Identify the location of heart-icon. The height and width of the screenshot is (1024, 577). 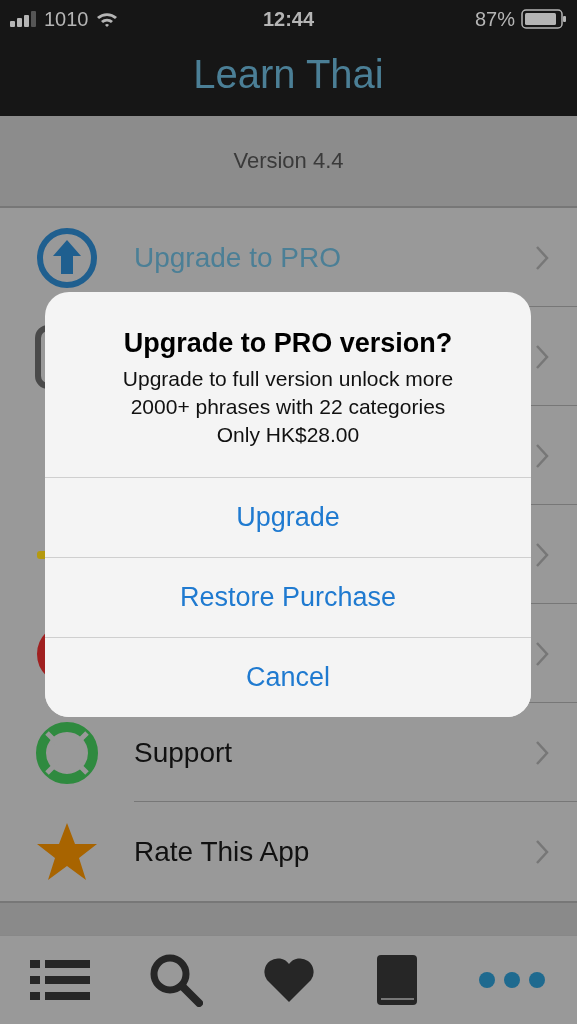
(289, 980).